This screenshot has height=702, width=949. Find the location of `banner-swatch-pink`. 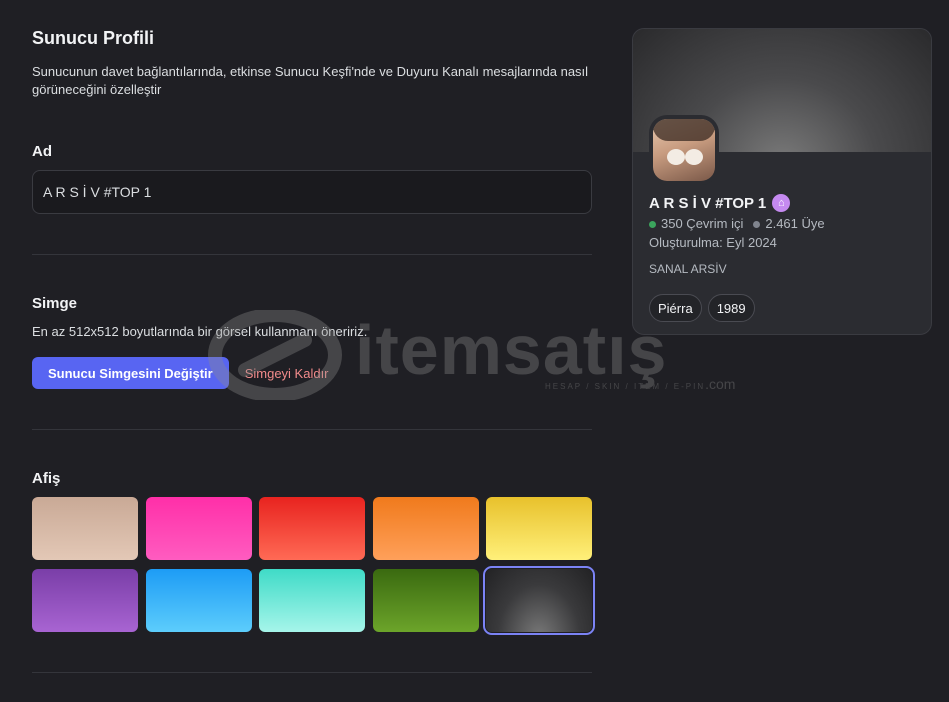

banner-swatch-pink is located at coordinates (198, 528).